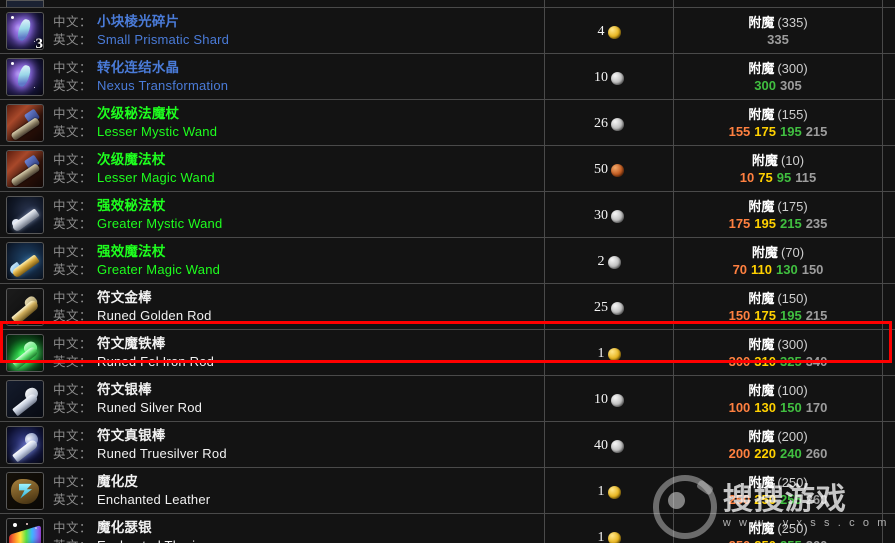  I want to click on cell-item: 中文： 强效秘法杖 英文： Greater Mystic Wand, so click(272, 214).